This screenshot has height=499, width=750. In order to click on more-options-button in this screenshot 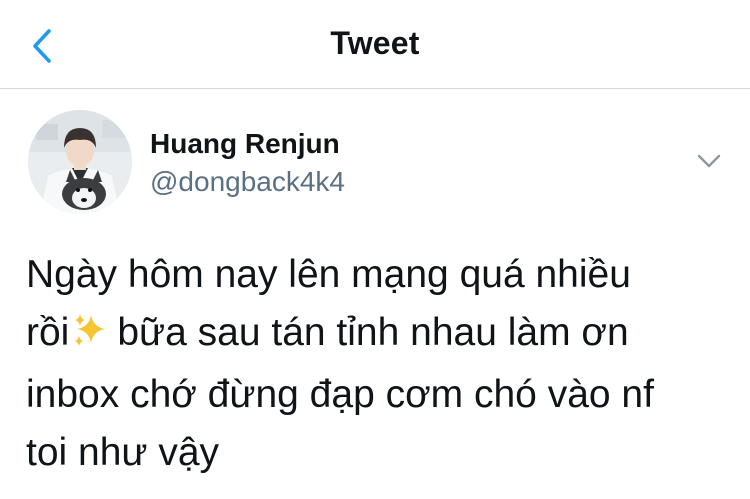, I will do `click(709, 161)`.